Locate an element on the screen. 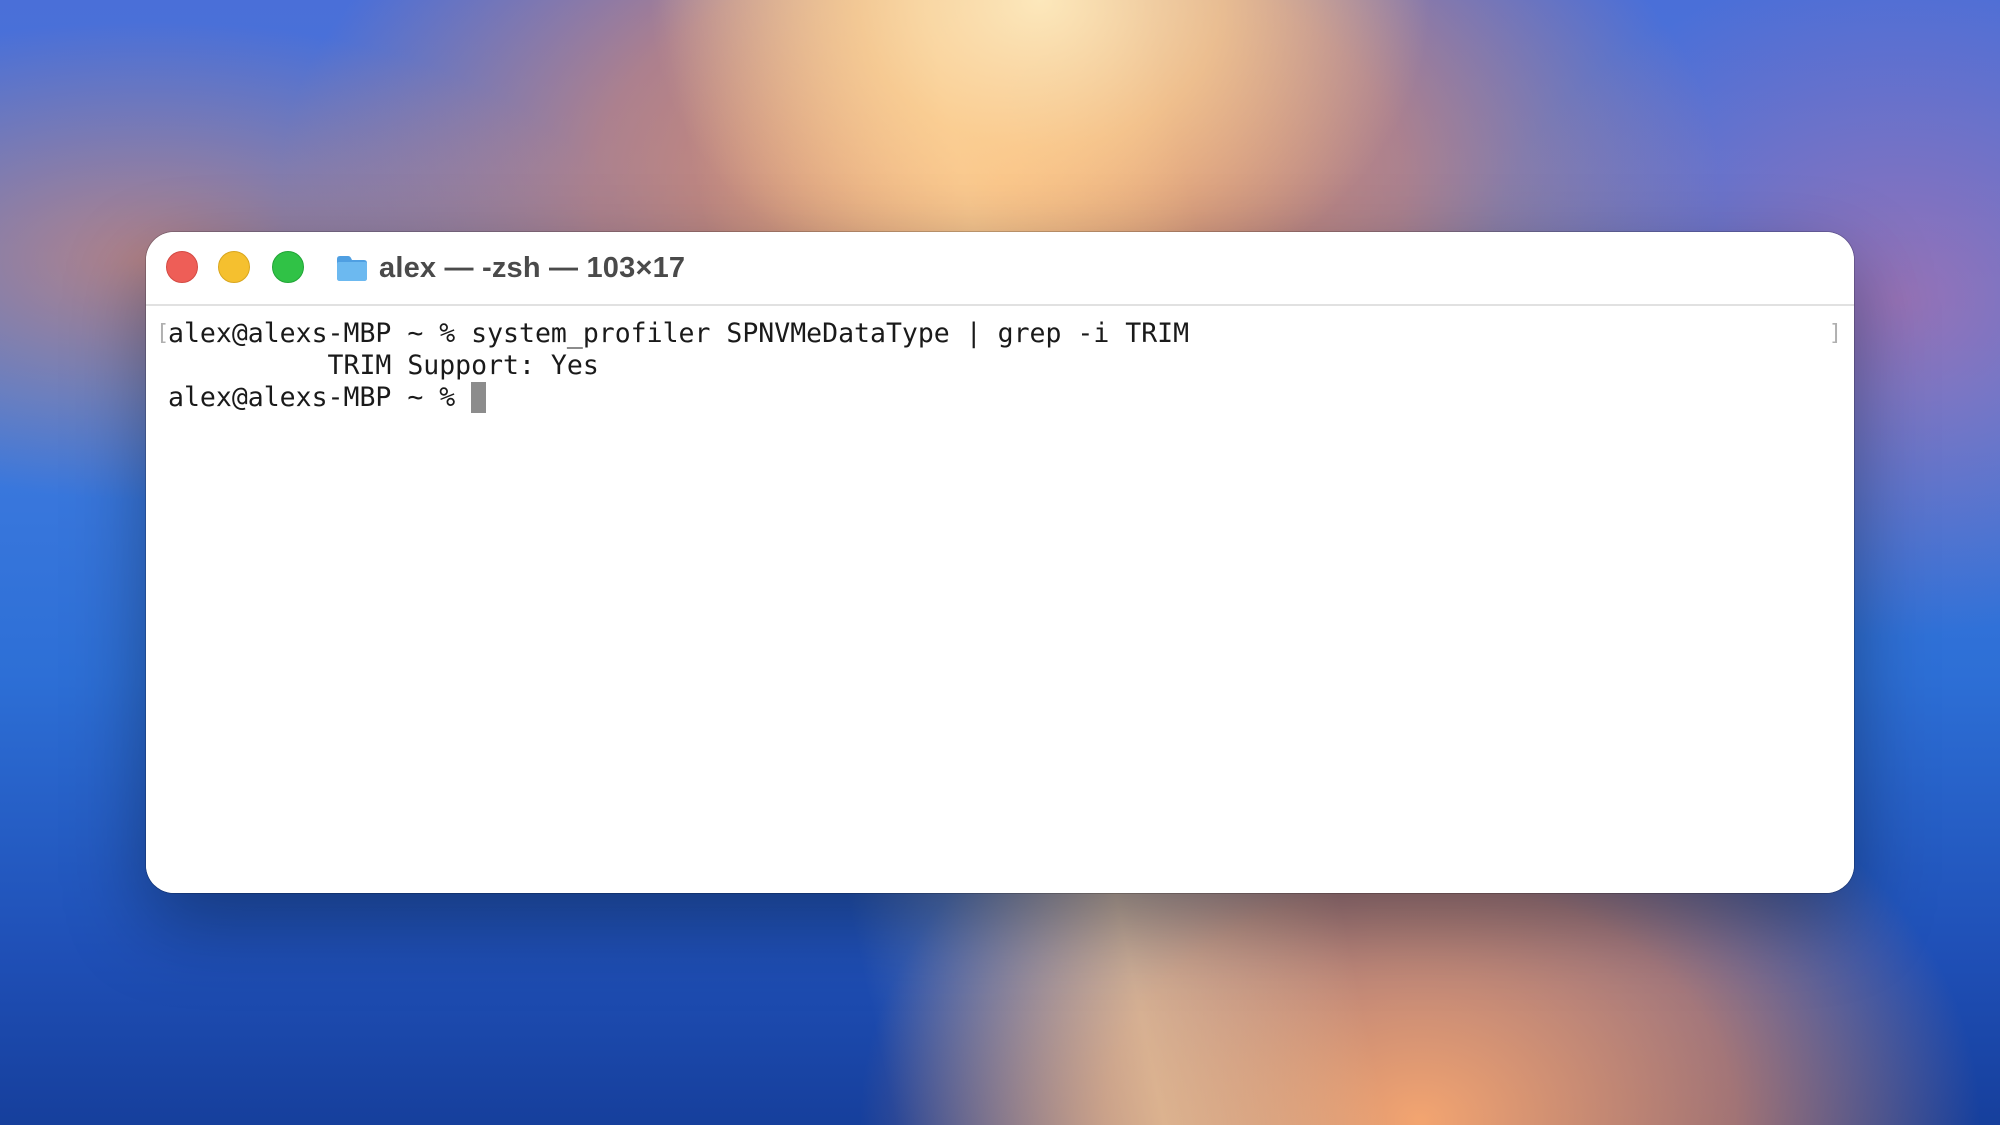  prompt-mark-right: ] is located at coordinates (1835, 333).